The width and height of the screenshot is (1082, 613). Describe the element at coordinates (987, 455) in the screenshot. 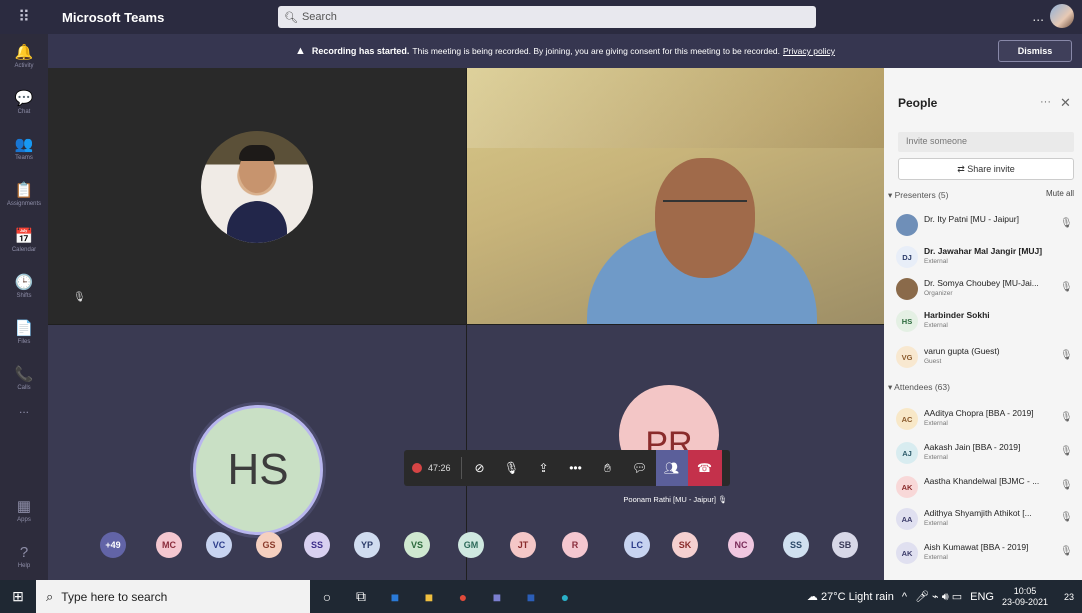

I see `person-row: AJ Aakash Jain [BBA - 2019] External 🎙︎` at that location.